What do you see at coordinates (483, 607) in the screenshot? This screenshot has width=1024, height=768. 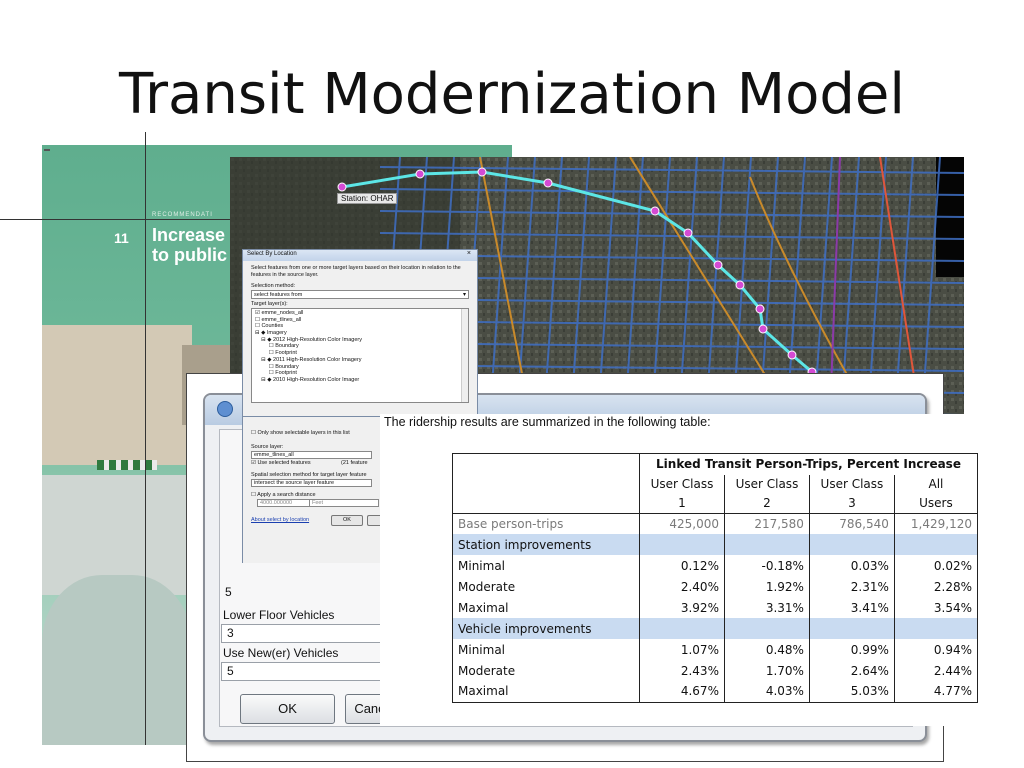 I see `row-label: Maximal` at bounding box center [483, 607].